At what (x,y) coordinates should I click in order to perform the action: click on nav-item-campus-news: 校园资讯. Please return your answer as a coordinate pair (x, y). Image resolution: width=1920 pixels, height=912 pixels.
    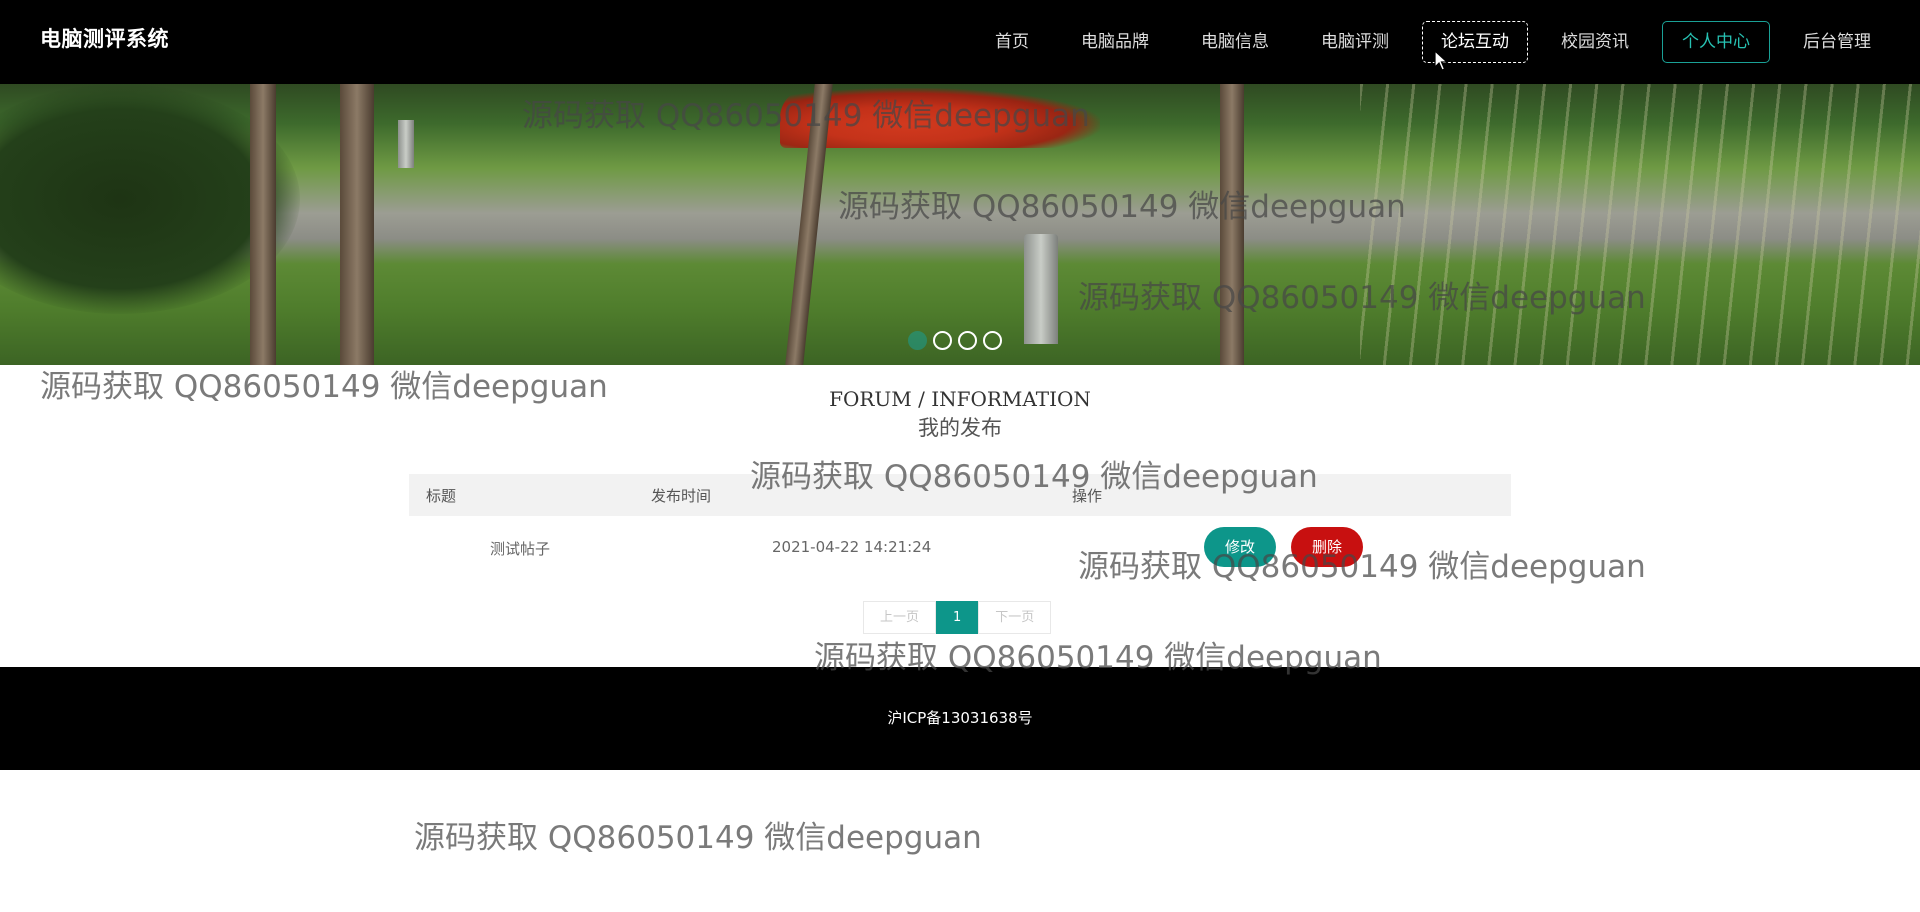
    Looking at the image, I should click on (1595, 42).